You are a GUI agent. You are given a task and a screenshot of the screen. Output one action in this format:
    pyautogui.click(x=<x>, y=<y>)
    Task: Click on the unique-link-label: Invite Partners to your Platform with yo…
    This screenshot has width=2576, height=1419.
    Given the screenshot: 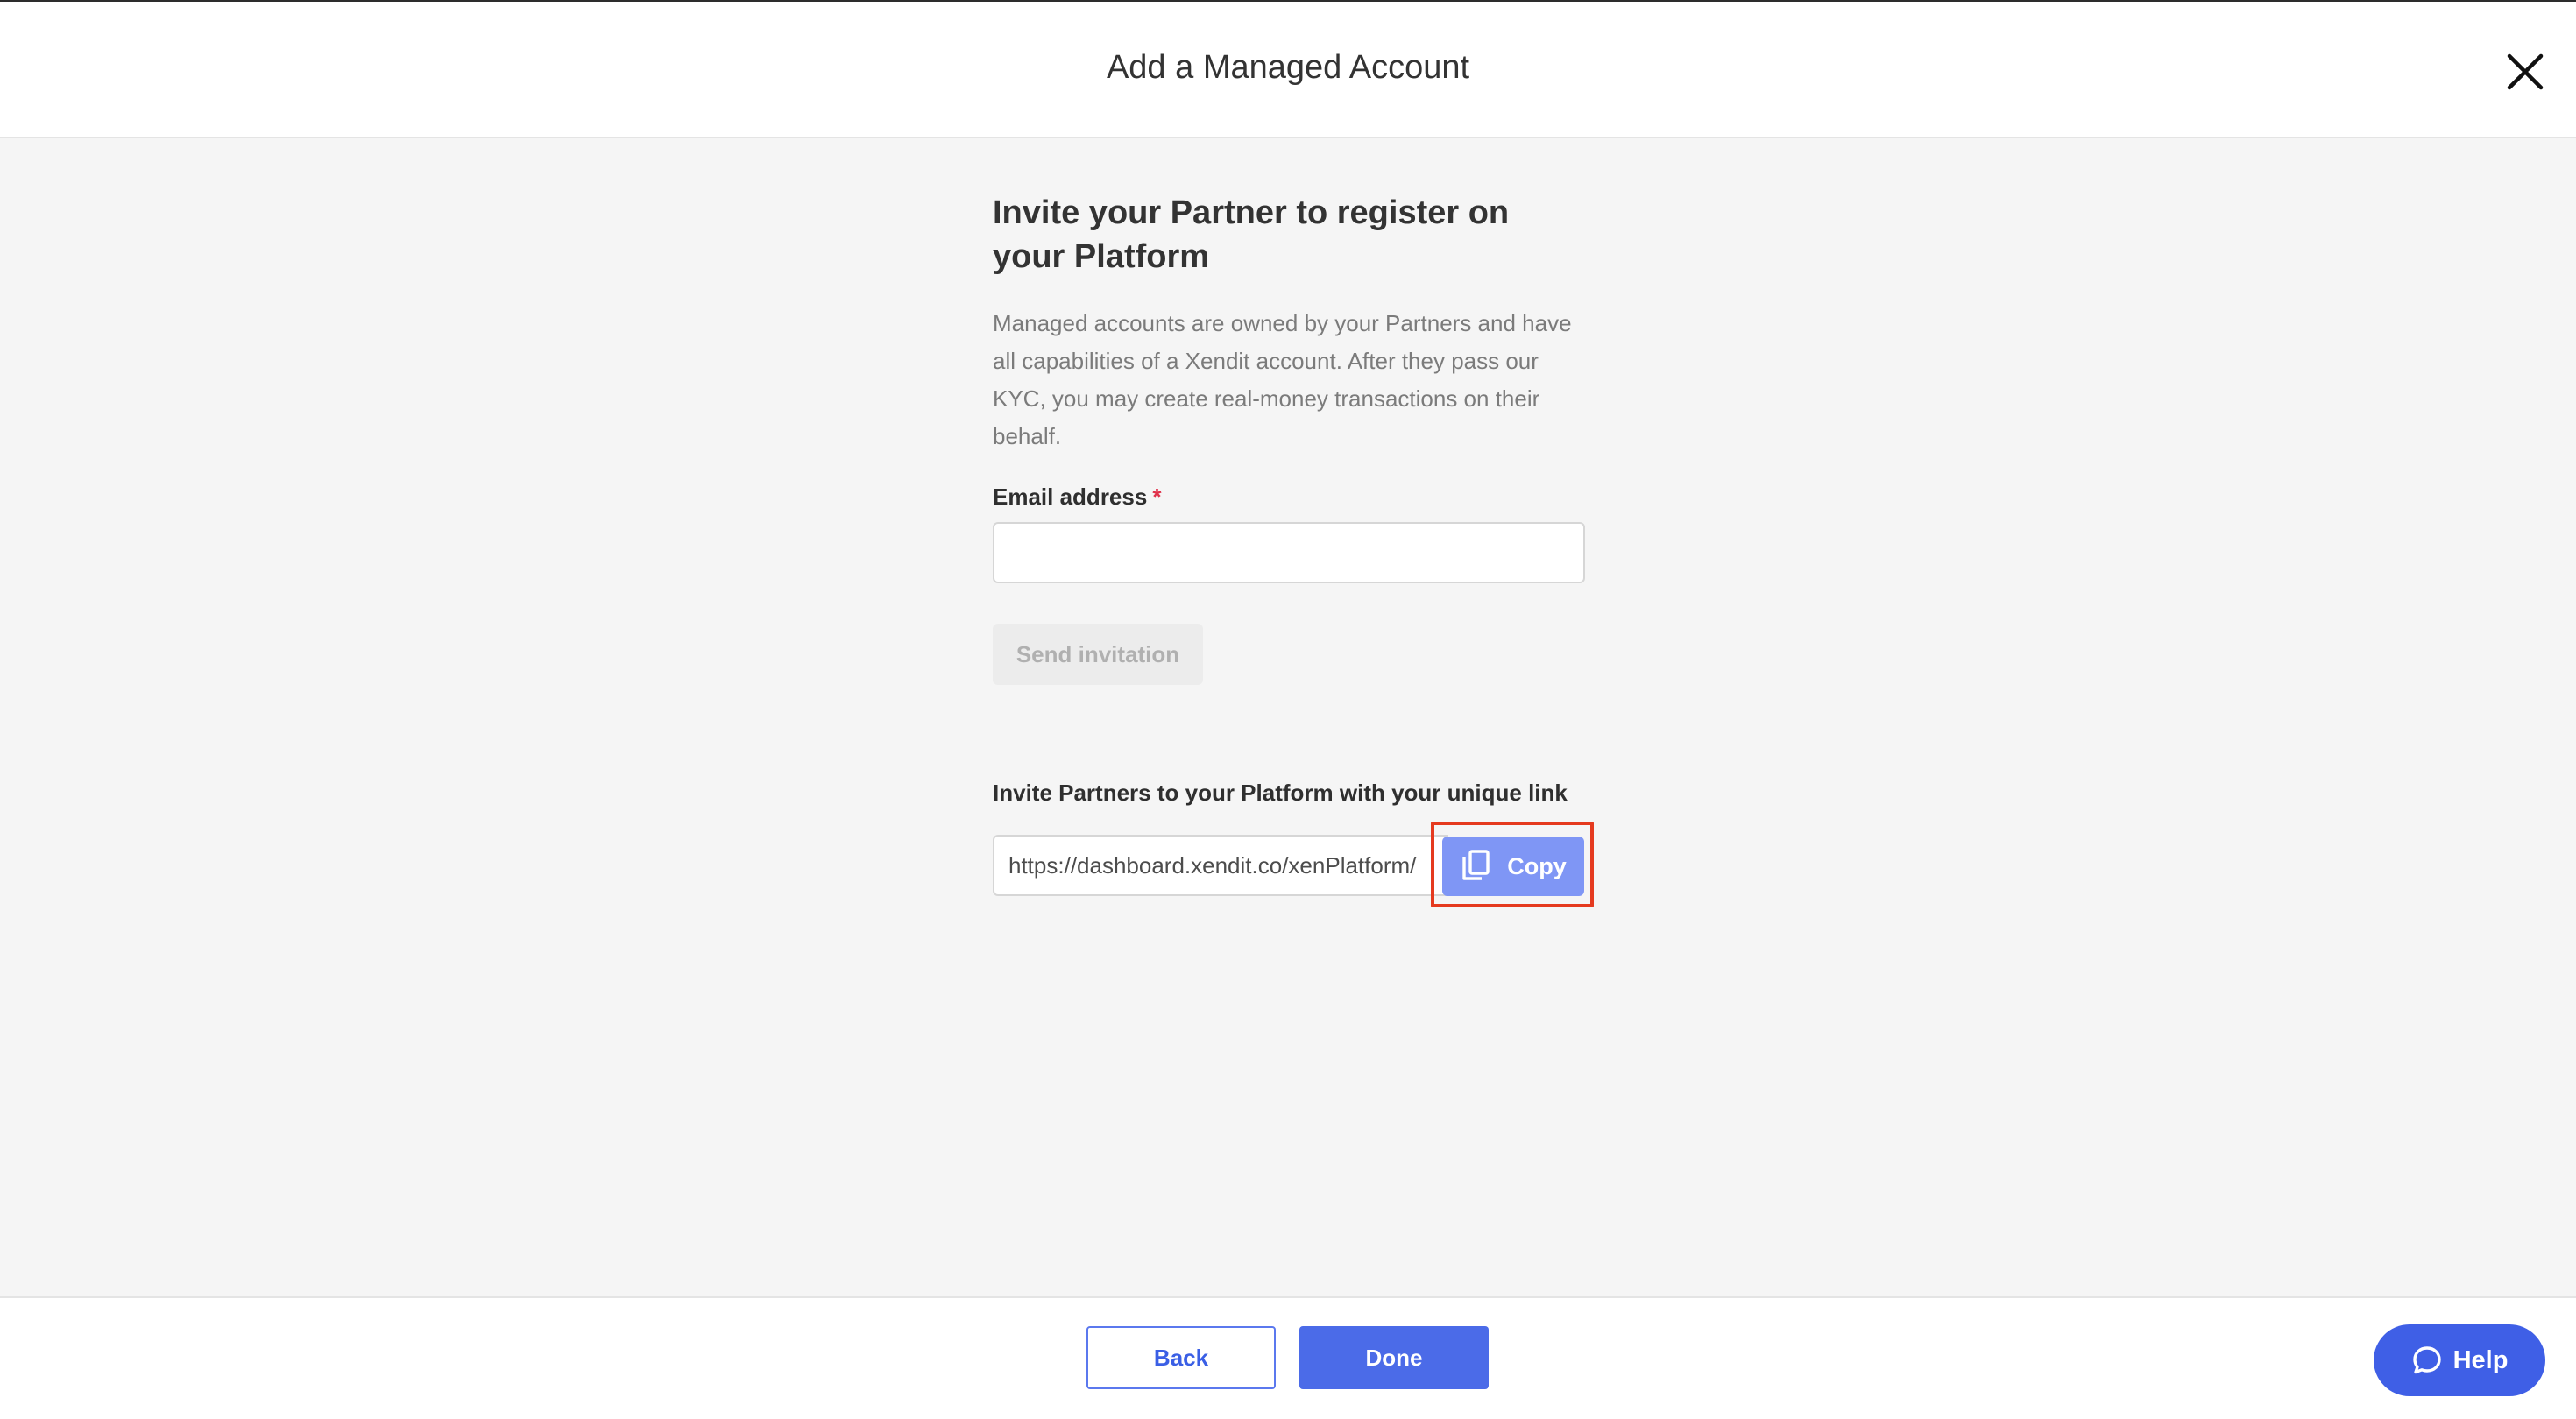 What is the action you would take?
    pyautogui.click(x=1280, y=793)
    